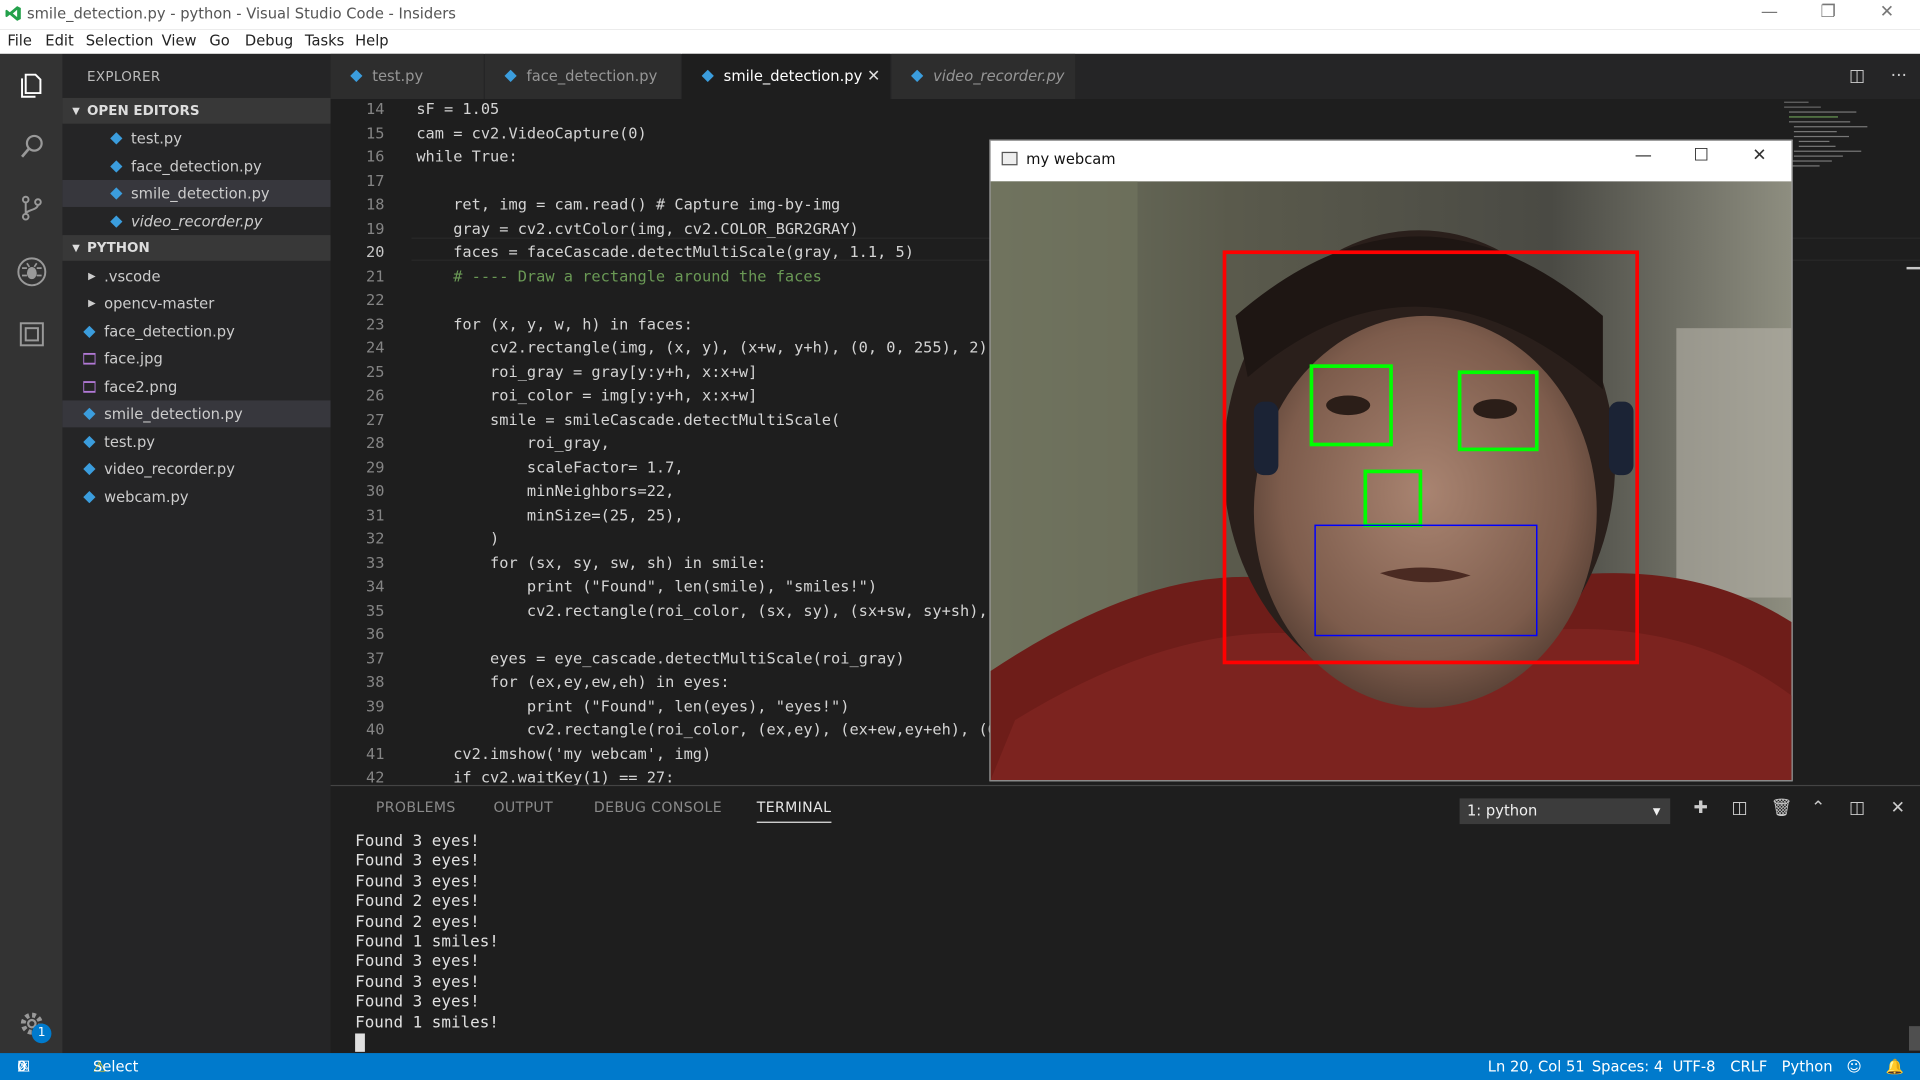 This screenshot has height=1080, width=1920. What do you see at coordinates (143, 110) in the screenshot?
I see `open-editors-label: OPEN EDITORS` at bounding box center [143, 110].